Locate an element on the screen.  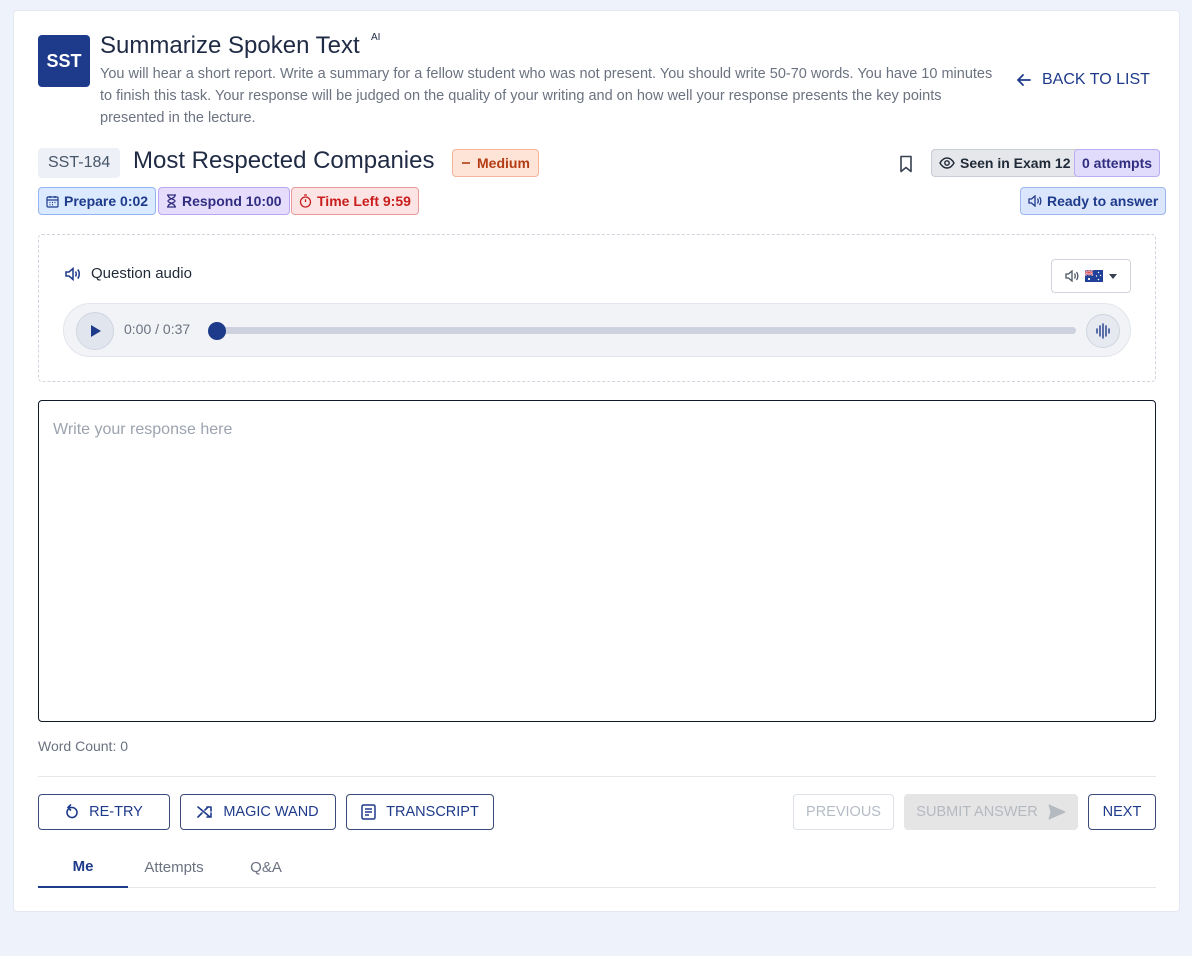
retry-button: RE-TRY is located at coordinates (104, 812).